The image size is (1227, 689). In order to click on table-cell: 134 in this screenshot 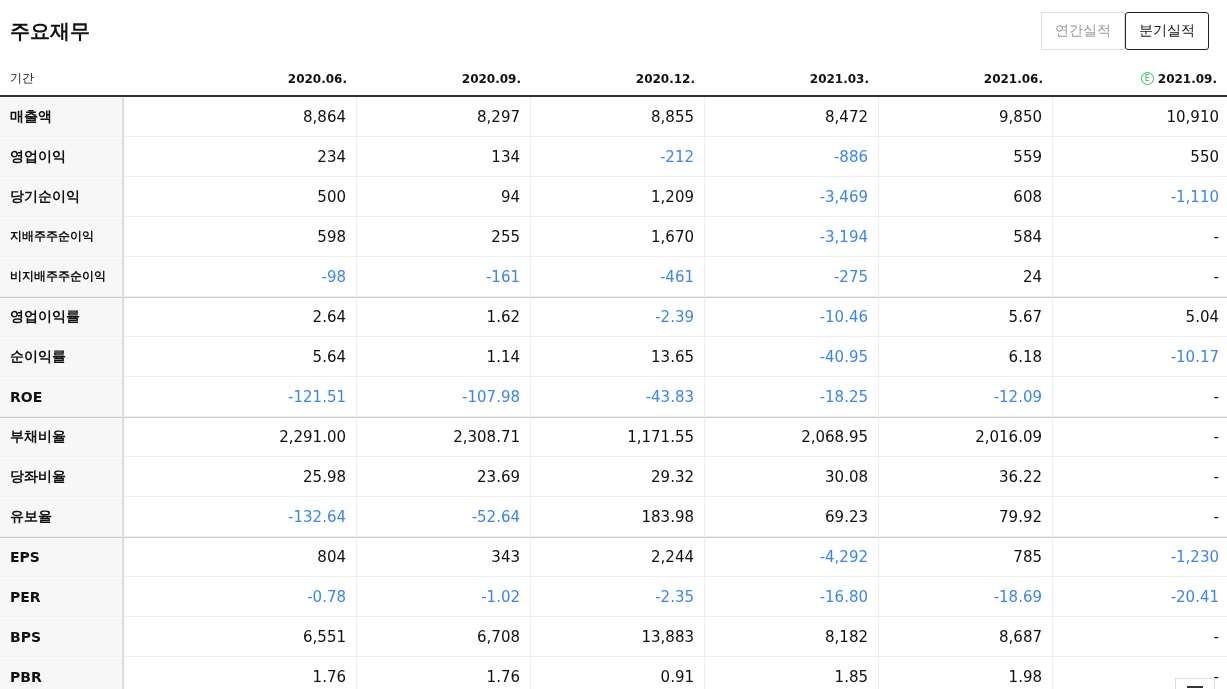, I will do `click(505, 156)`.